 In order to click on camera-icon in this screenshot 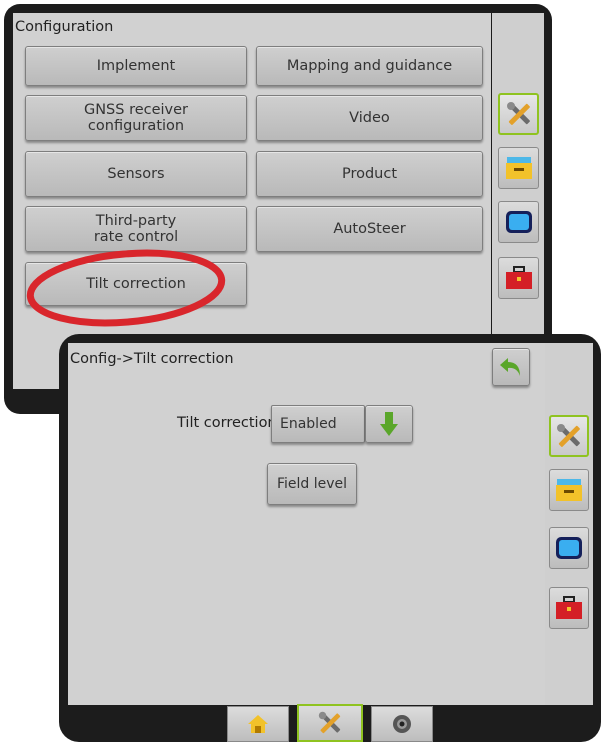, I will do `click(402, 724)`.